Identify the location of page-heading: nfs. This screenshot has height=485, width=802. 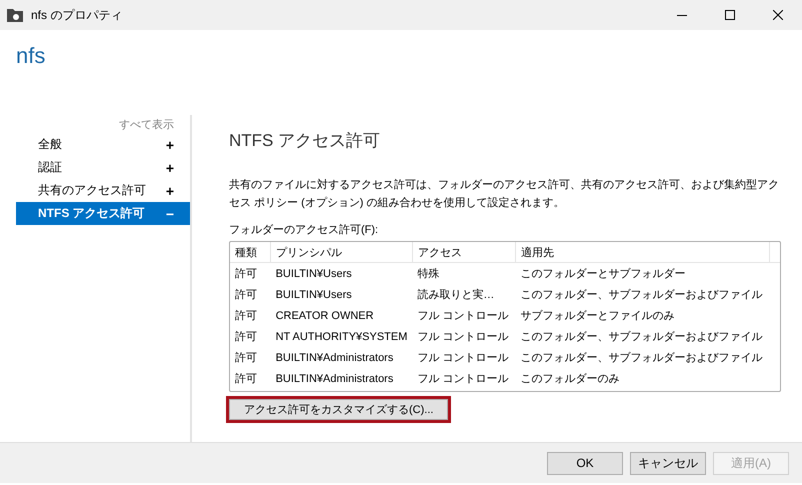
(30, 56).